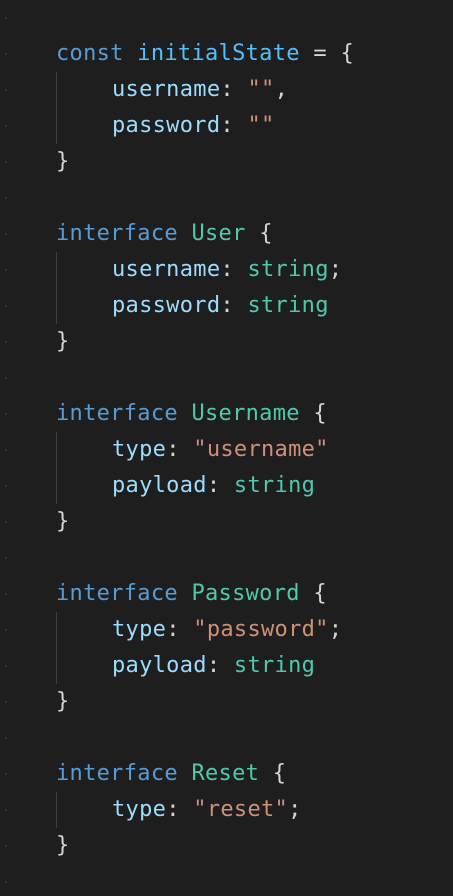  I want to click on code-line: type: "reset";, so click(207, 810).